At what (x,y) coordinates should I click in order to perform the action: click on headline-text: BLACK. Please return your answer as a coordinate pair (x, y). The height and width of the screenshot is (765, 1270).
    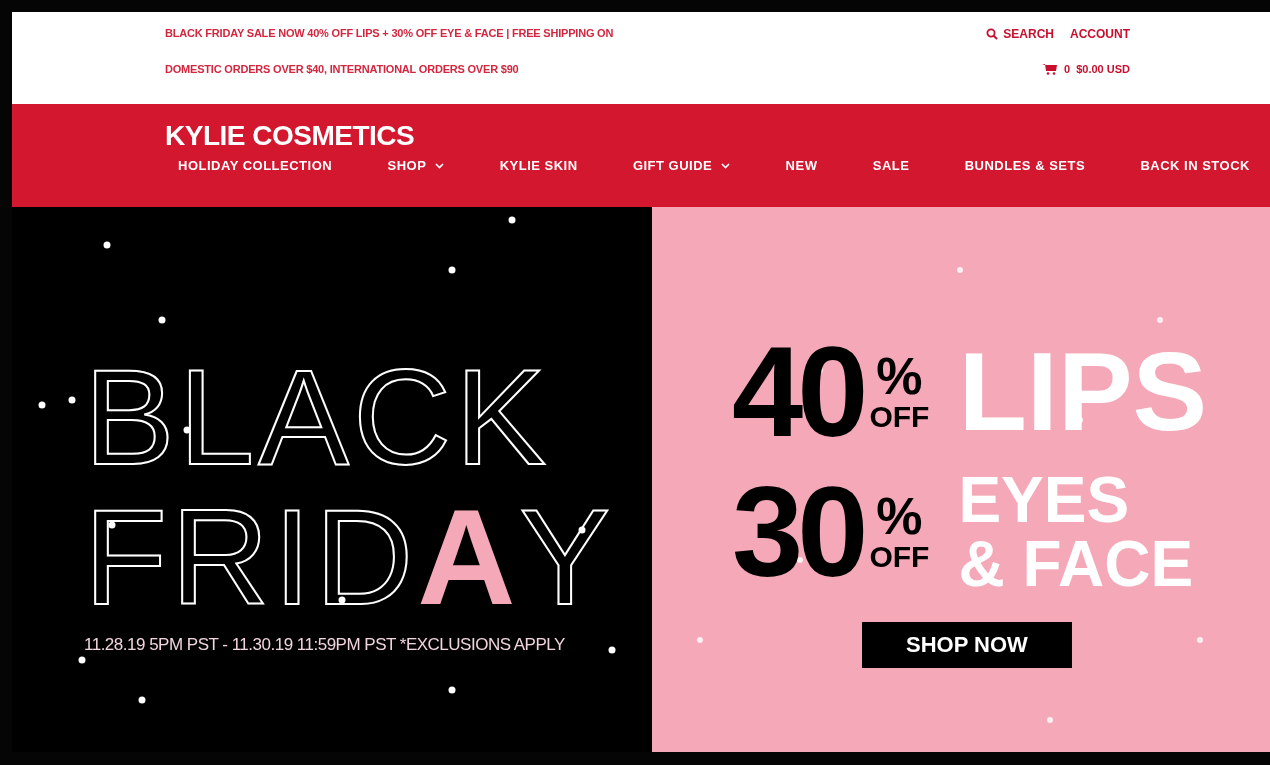
    Looking at the image, I should click on (317, 416).